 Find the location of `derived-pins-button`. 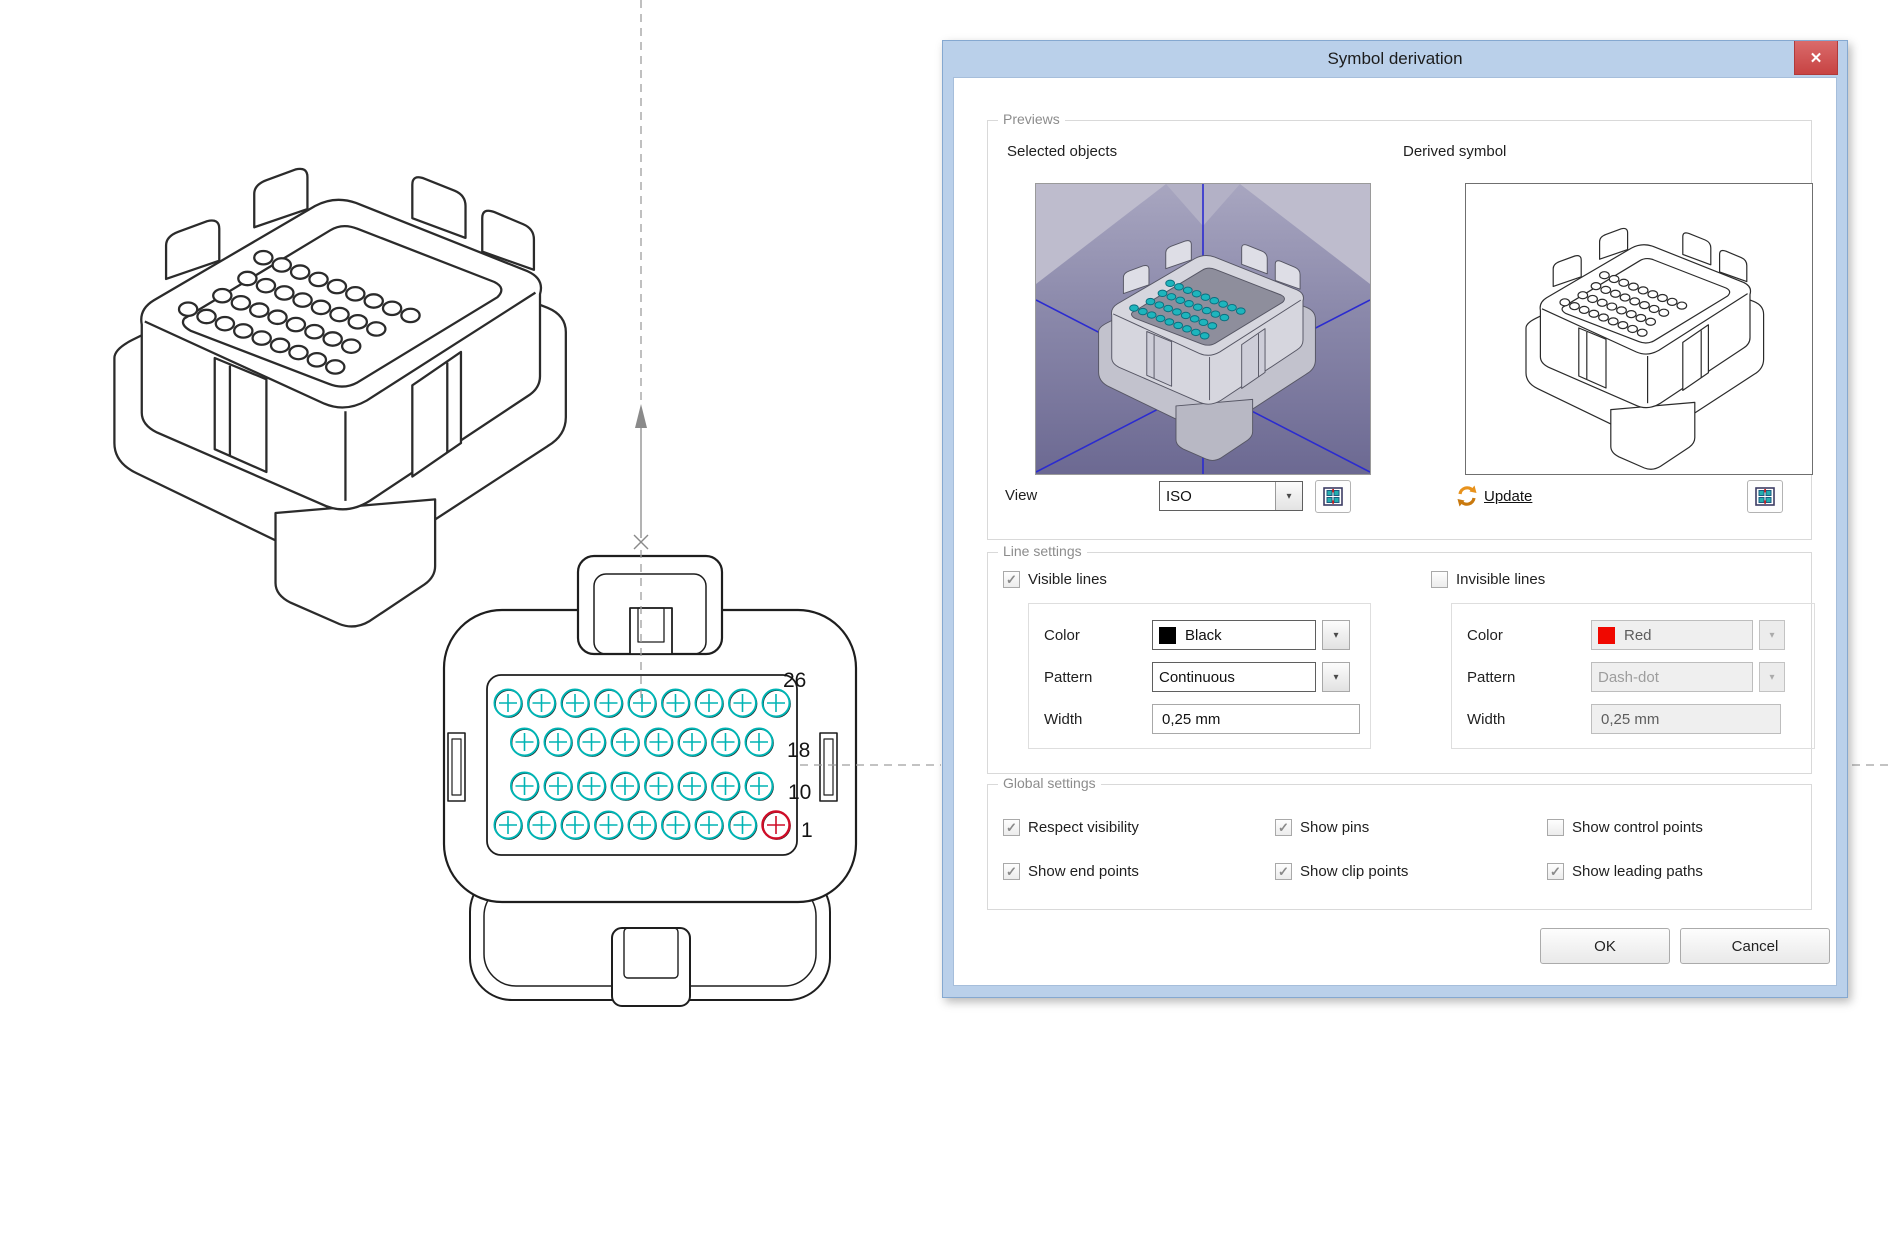

derived-pins-button is located at coordinates (1765, 496).